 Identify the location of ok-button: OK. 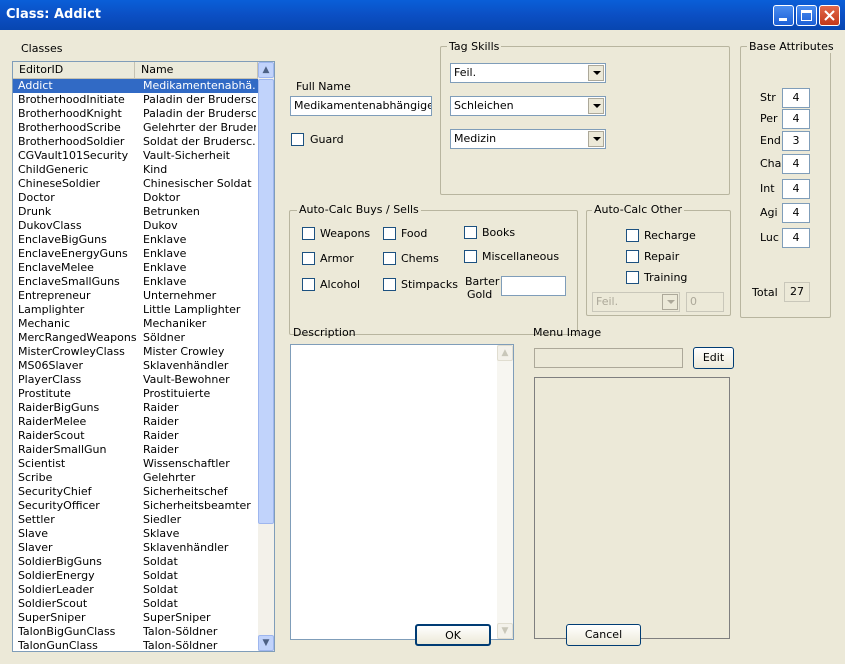
(453, 635).